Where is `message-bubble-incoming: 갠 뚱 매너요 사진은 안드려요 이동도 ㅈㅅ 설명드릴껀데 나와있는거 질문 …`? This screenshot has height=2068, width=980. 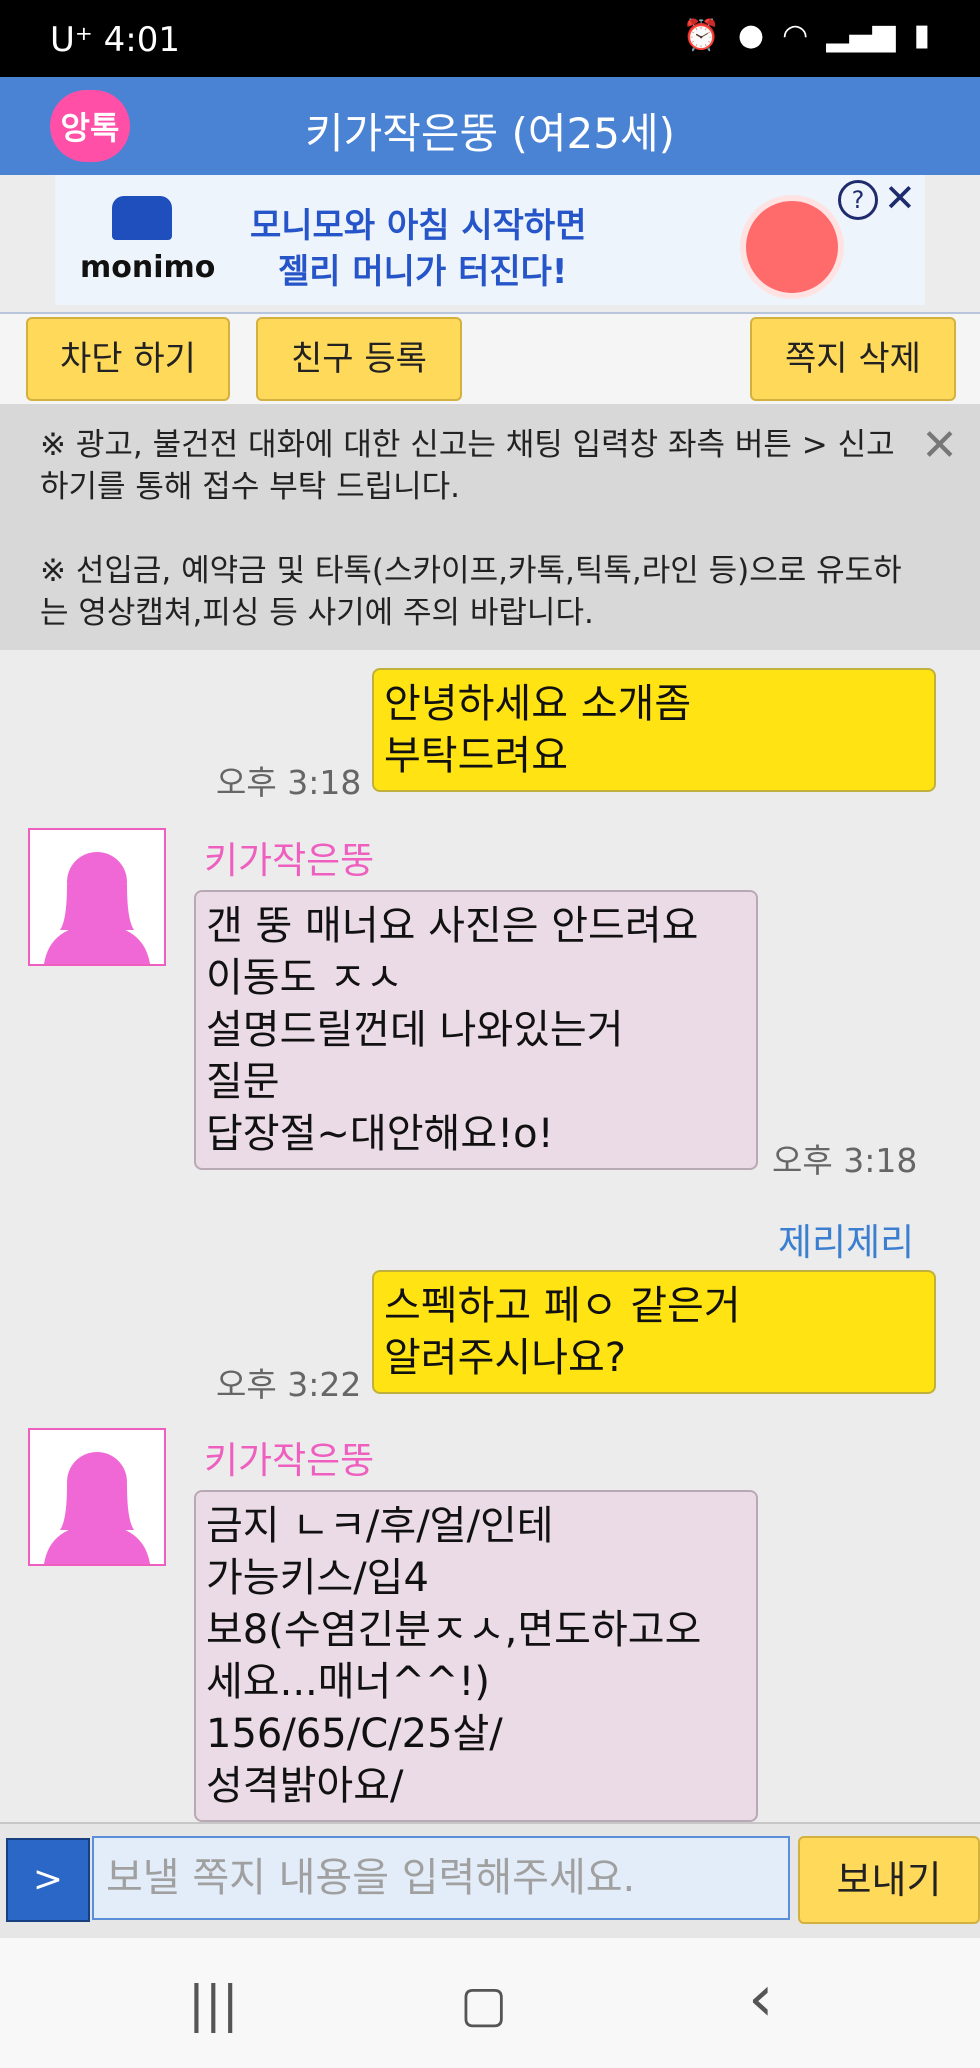 message-bubble-incoming: 갠 뚱 매너요 사진은 안드려요 이동도 ㅈㅅ 설명드릴껀데 나와있는거 질문 … is located at coordinates (476, 1030).